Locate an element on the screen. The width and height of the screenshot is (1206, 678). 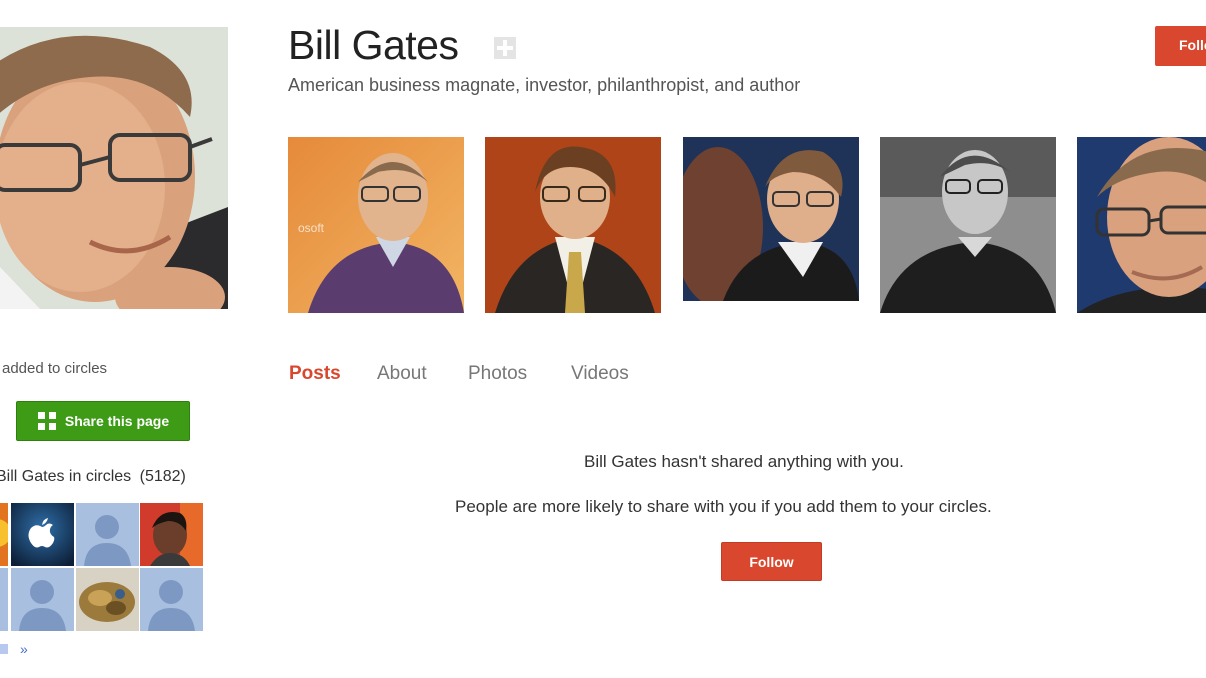
tab-posts: Posts is located at coordinates (315, 374).